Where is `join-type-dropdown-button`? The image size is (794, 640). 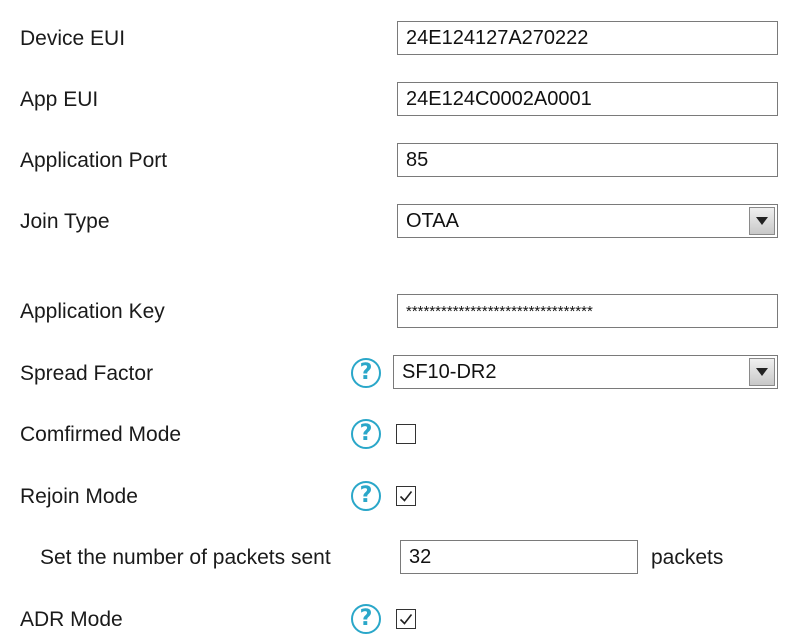
join-type-dropdown-button is located at coordinates (762, 221).